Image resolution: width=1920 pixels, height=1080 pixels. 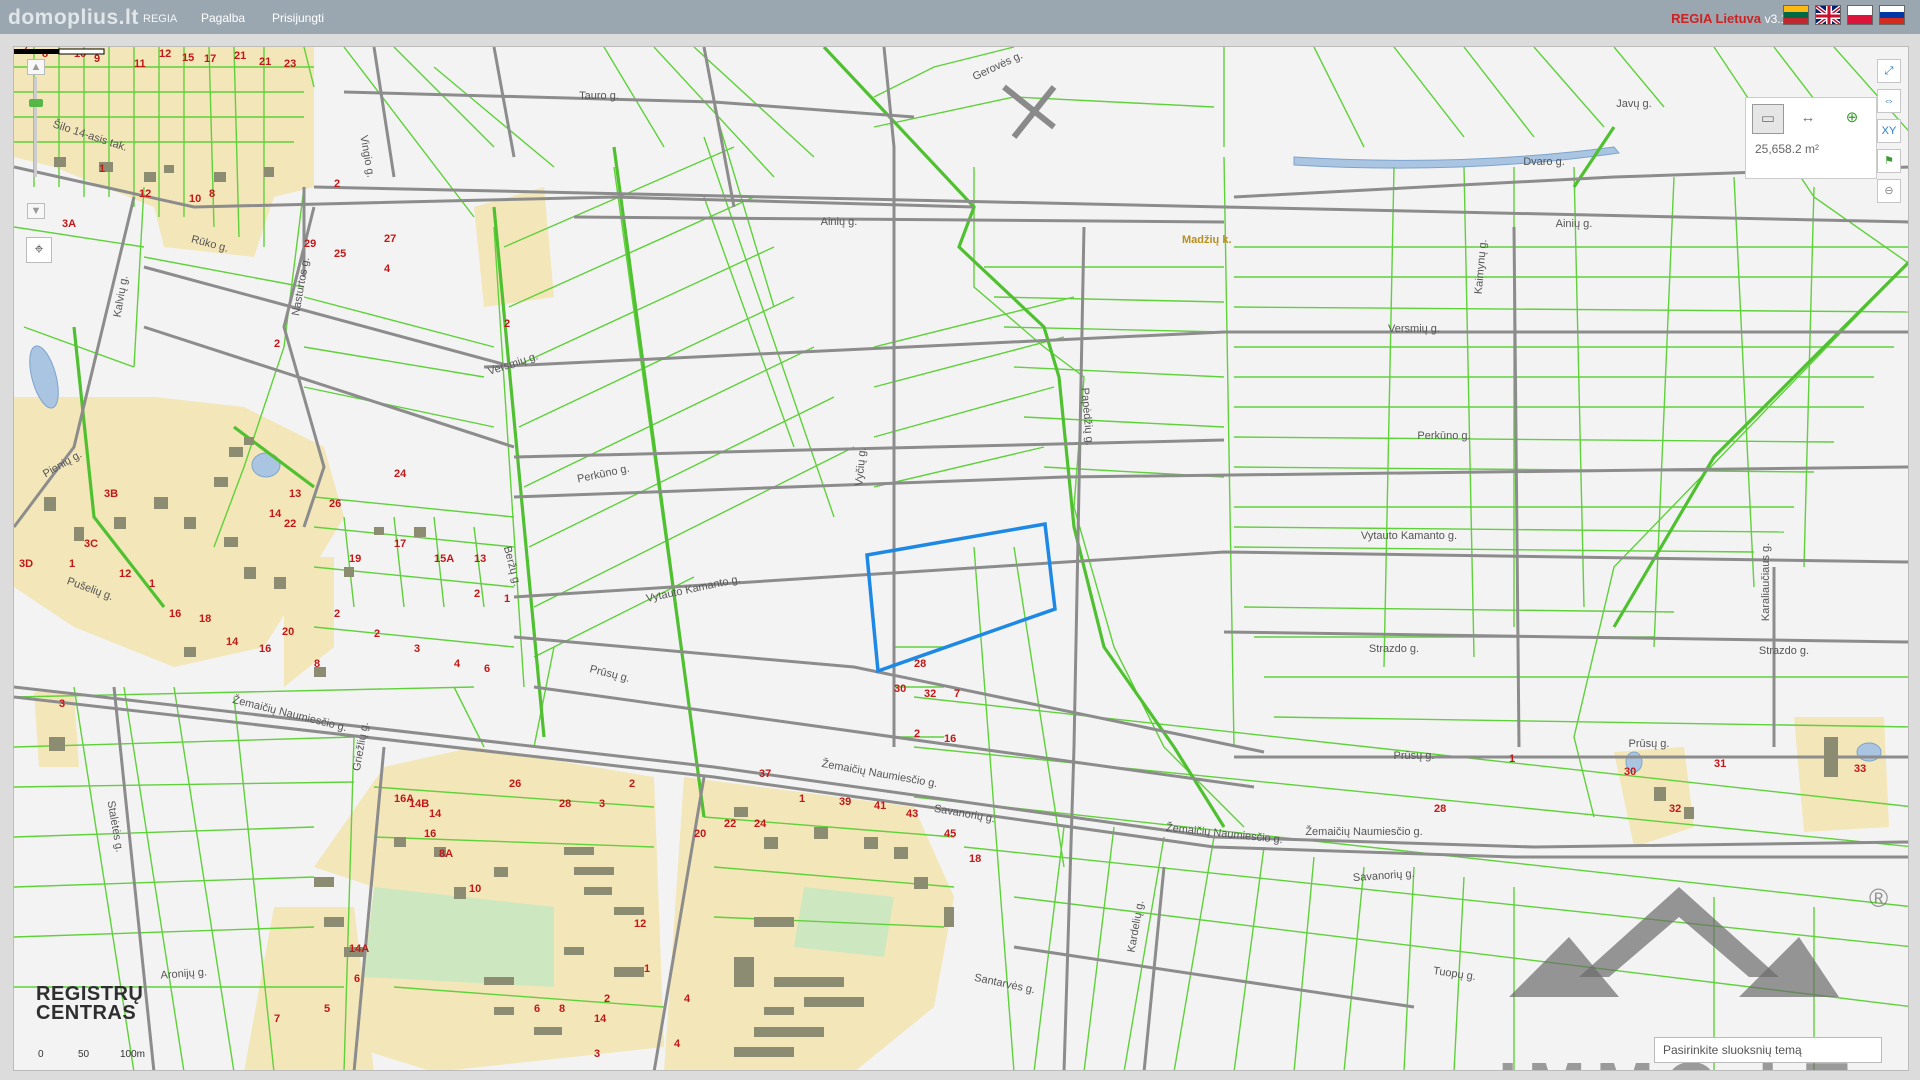 I want to click on street-label: Savanorių g., so click(x=1384, y=876).